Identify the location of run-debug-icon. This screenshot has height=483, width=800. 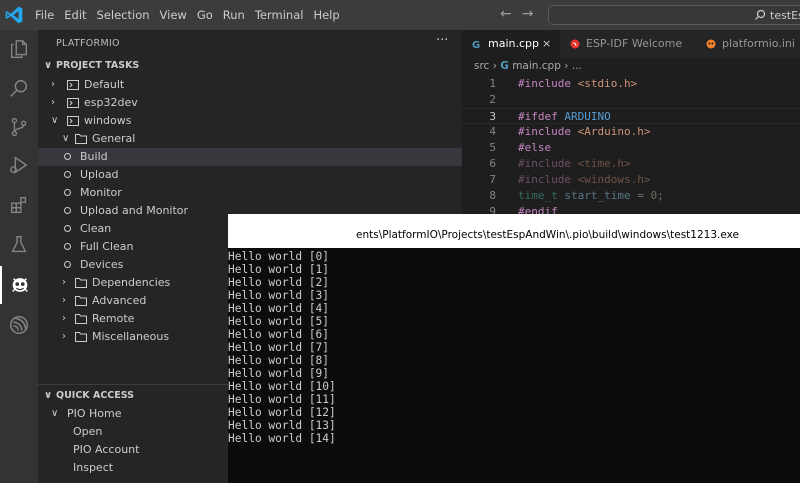
(19, 165).